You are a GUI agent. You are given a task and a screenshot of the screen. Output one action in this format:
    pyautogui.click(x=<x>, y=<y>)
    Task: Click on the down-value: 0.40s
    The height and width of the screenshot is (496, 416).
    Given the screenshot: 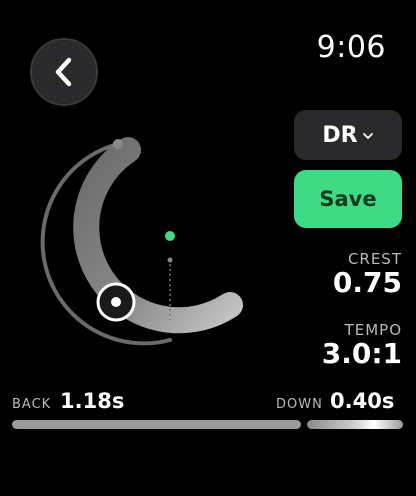 What is the action you would take?
    pyautogui.click(x=362, y=401)
    